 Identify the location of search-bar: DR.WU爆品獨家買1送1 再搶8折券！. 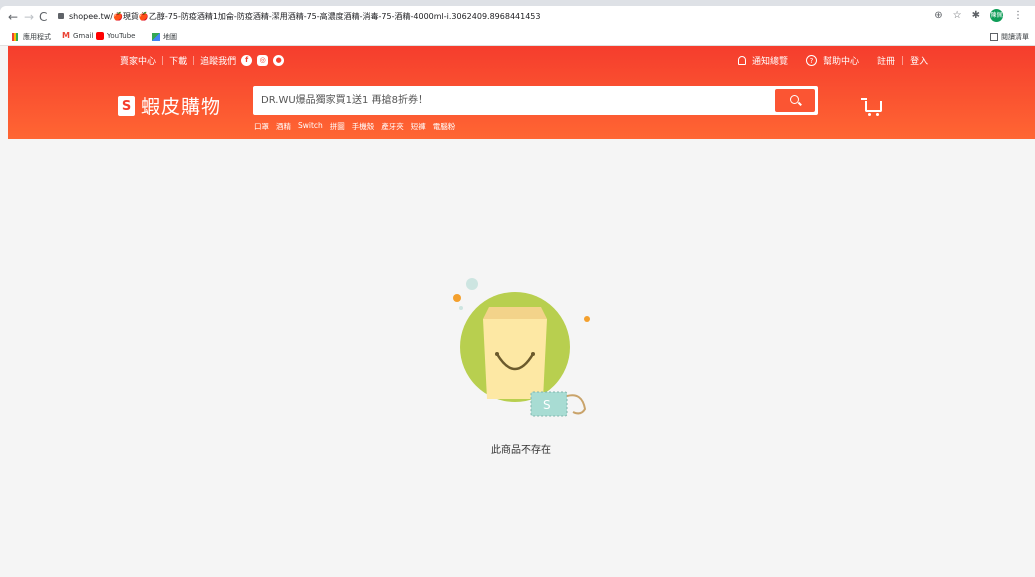
(535, 100).